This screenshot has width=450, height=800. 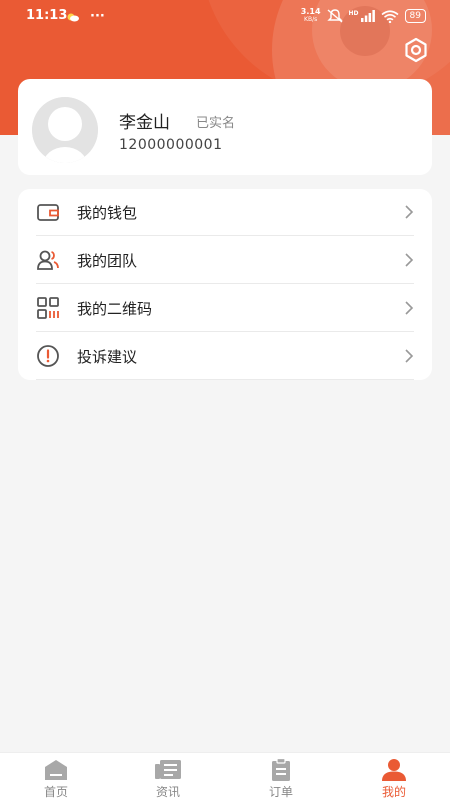 I want to click on status-dots: ···, so click(x=97, y=16).